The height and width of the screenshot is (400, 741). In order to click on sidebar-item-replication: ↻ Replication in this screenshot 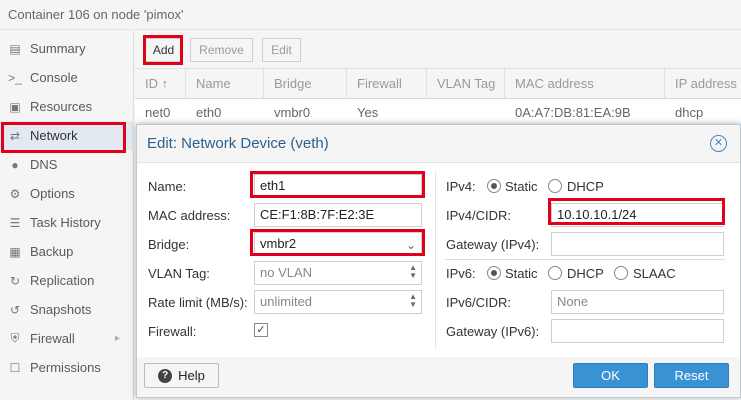, I will do `click(67, 280)`.